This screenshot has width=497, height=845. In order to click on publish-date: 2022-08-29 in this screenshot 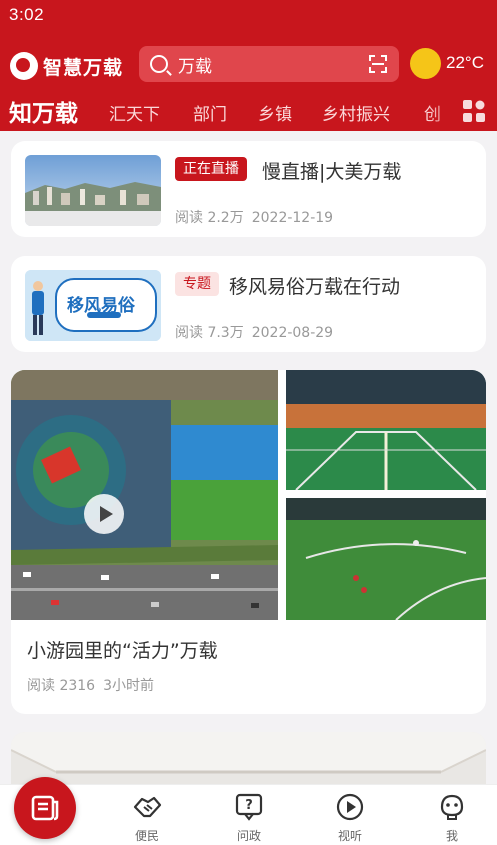, I will do `click(292, 333)`.